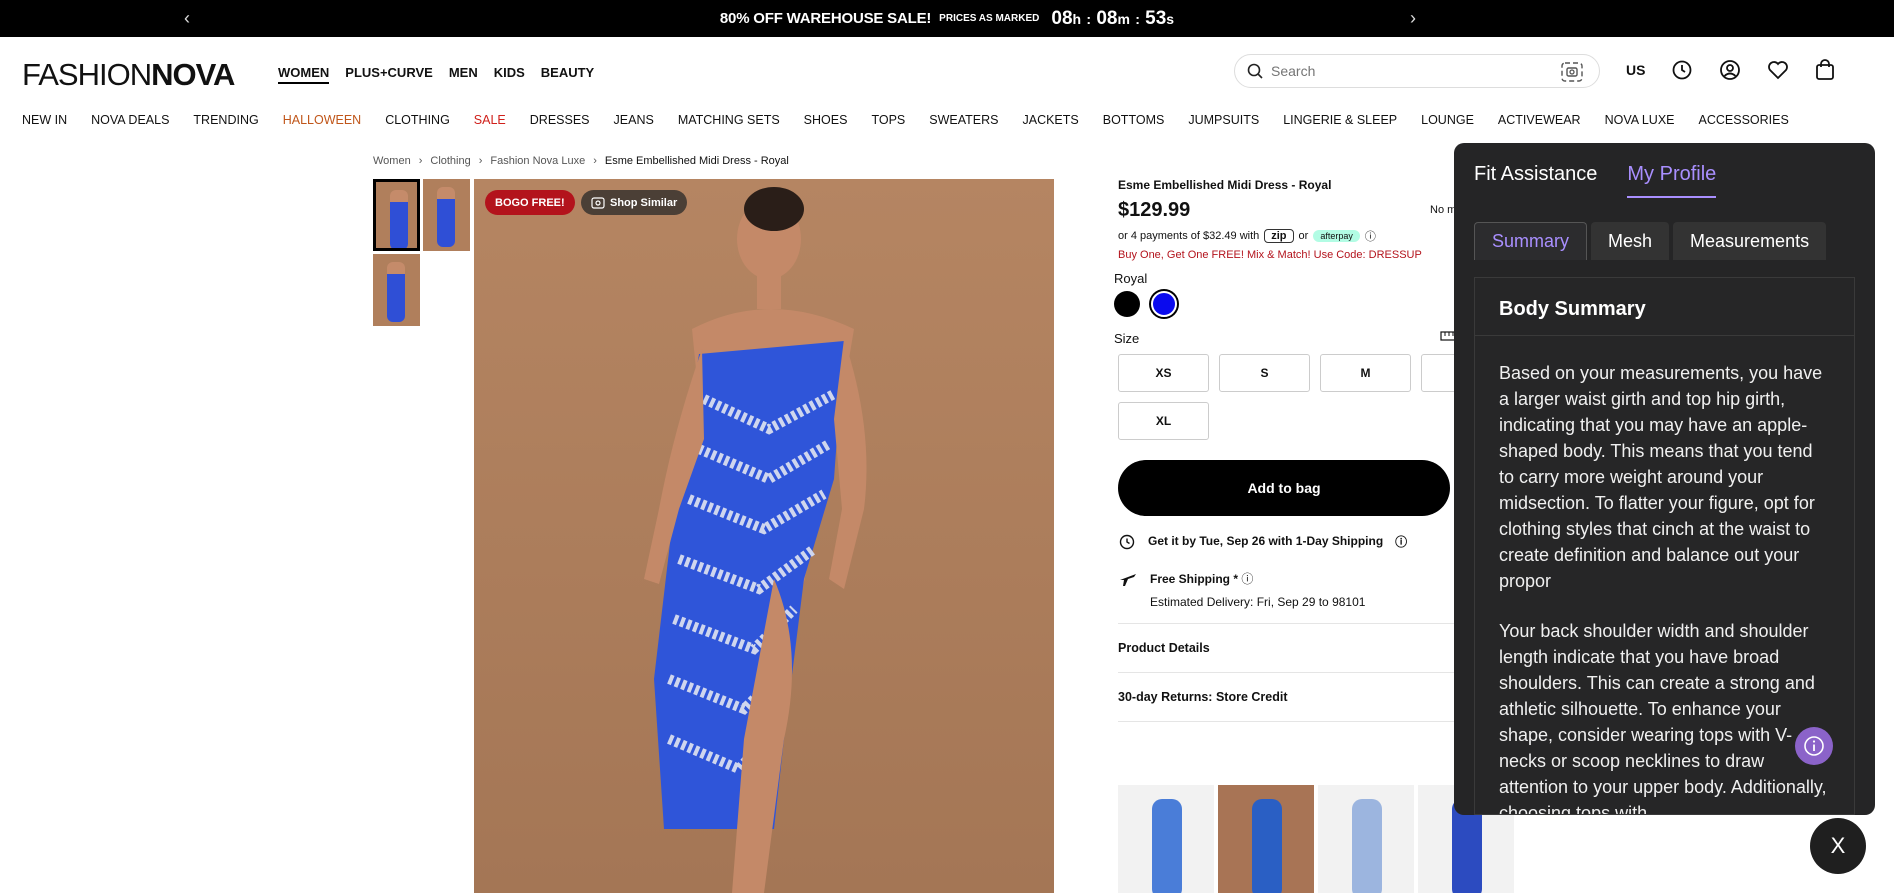 Image resolution: width=1894 pixels, height=893 pixels. Describe the element at coordinates (1340, 120) in the screenshot. I see `cat-lingerie-sleep: LINGERIE & SLEEP` at that location.